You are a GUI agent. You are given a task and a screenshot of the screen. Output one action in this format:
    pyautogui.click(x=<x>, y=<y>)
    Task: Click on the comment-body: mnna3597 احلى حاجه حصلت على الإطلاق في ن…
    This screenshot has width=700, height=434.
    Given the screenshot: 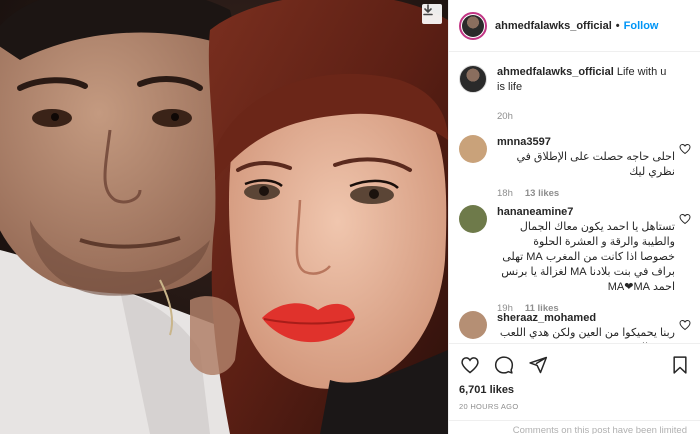 What is the action you would take?
    pyautogui.click(x=586, y=168)
    